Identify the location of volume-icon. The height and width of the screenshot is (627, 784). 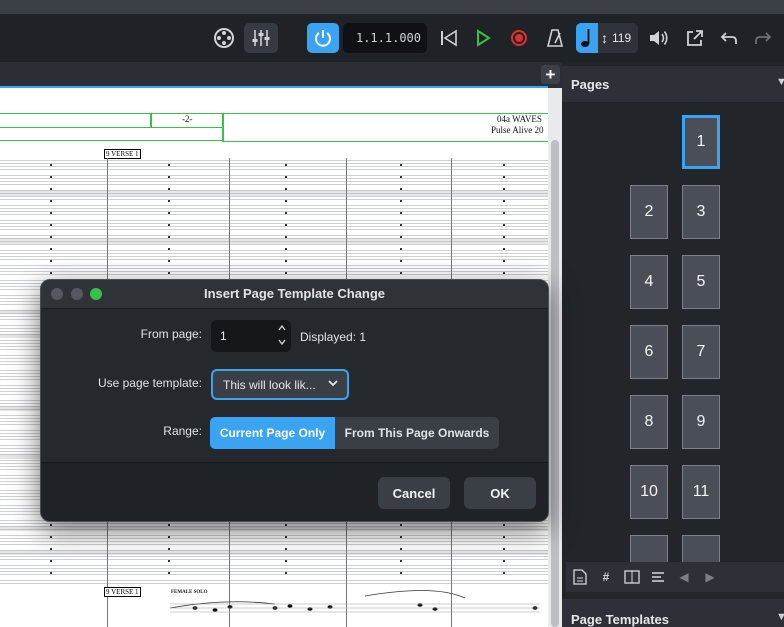
(659, 38).